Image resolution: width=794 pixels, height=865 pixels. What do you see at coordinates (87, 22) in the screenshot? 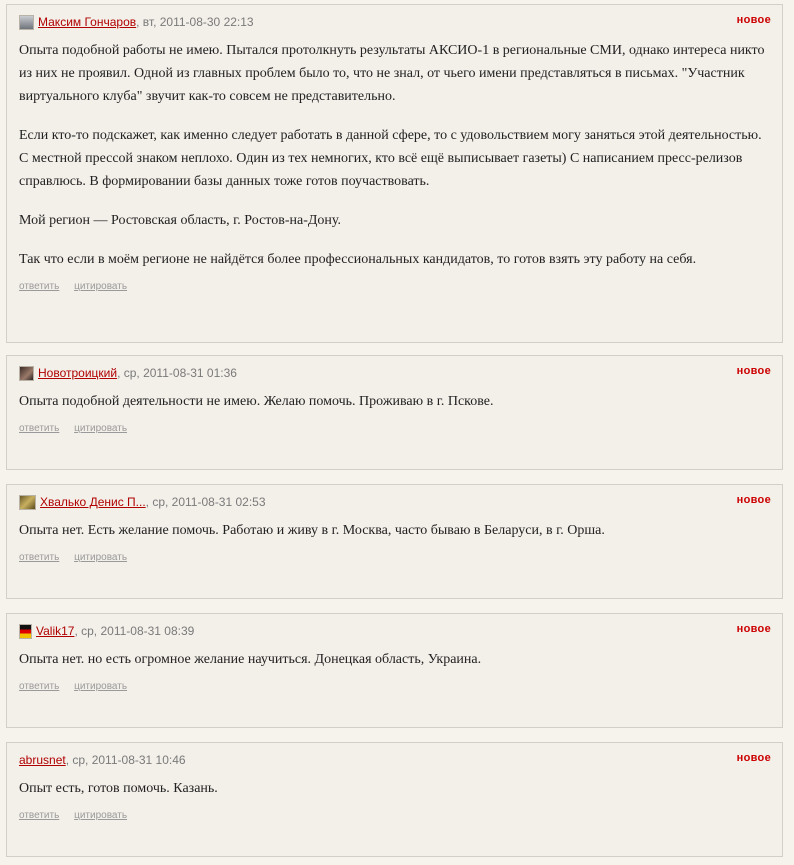
I see `author-link: Максим Гончаров` at bounding box center [87, 22].